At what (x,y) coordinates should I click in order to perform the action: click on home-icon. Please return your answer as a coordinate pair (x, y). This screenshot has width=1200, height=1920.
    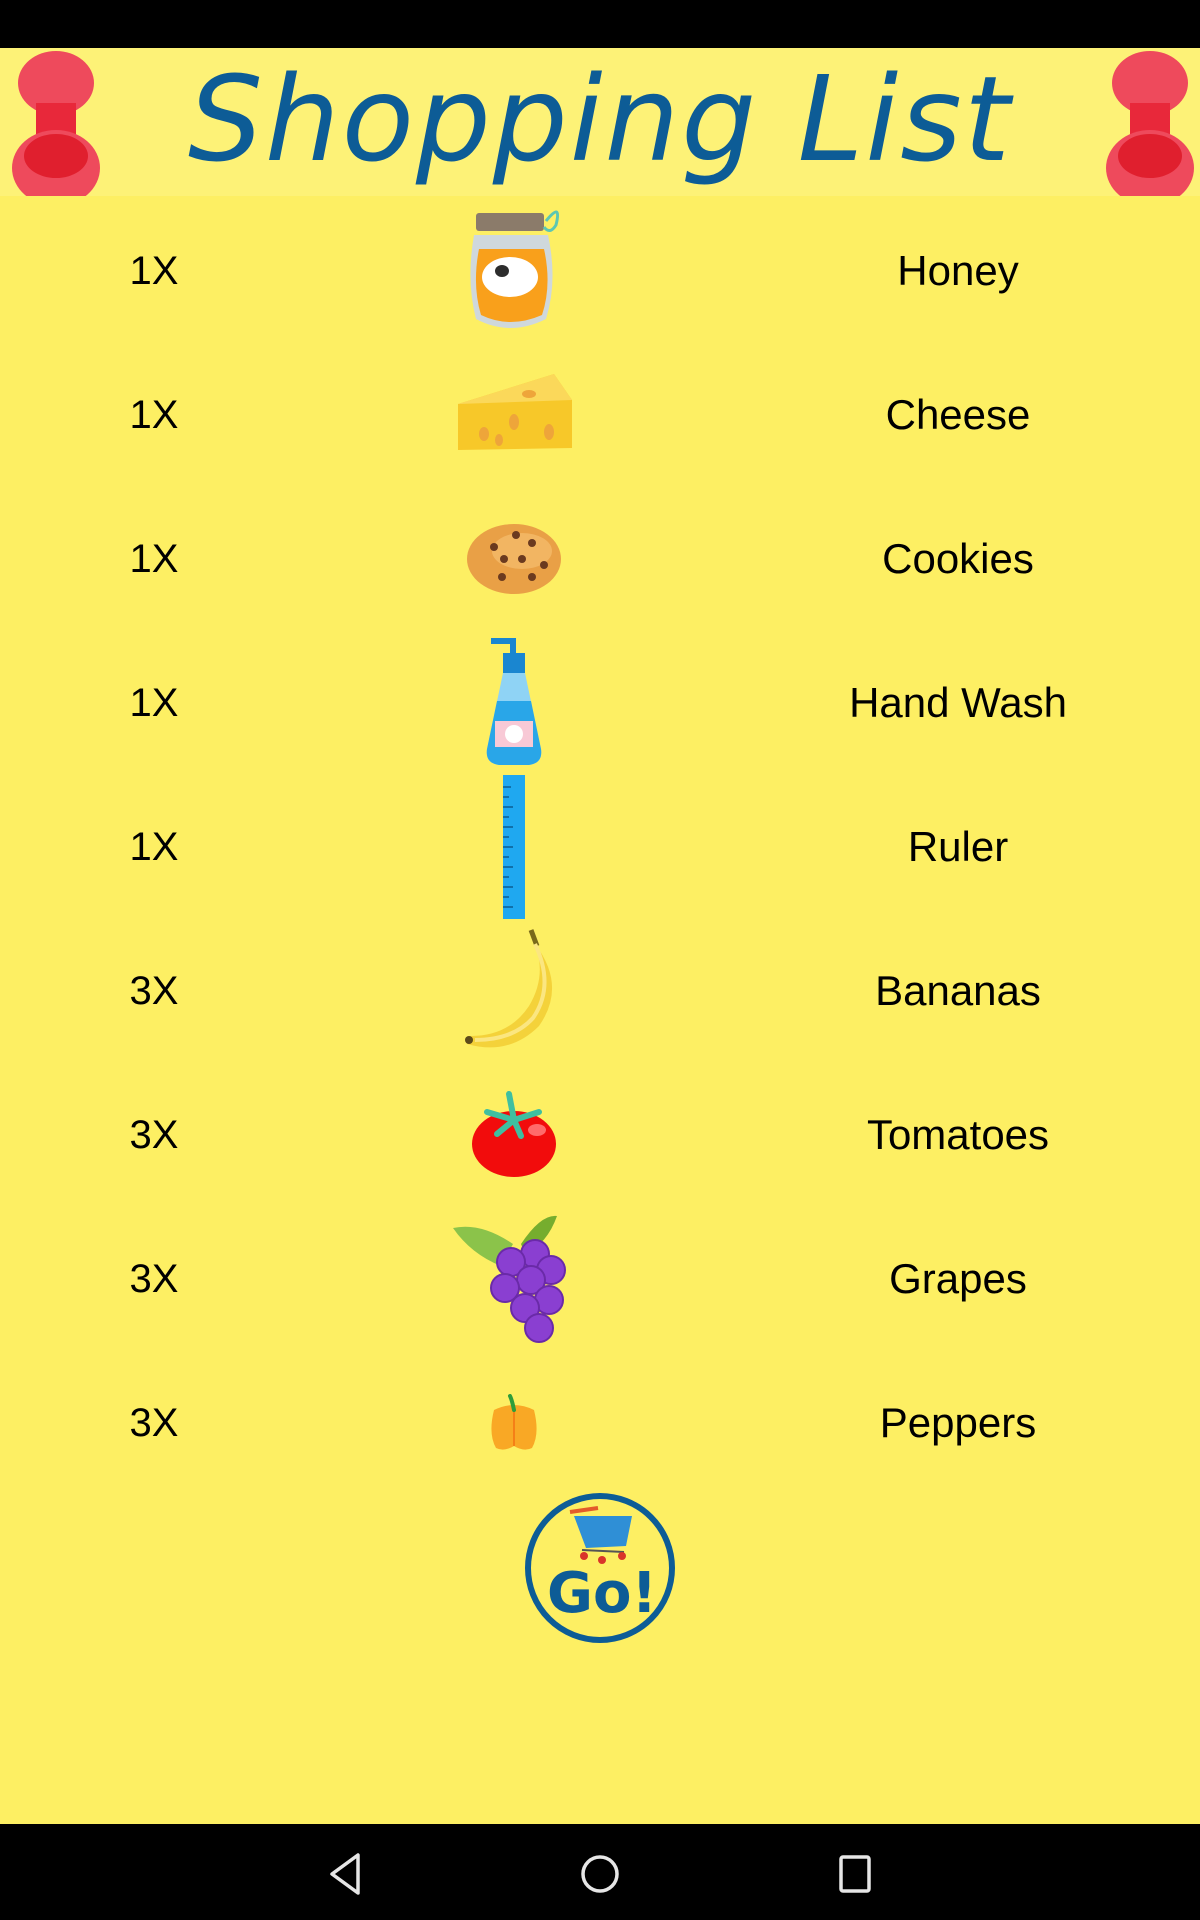
    Looking at the image, I should click on (600, 1874).